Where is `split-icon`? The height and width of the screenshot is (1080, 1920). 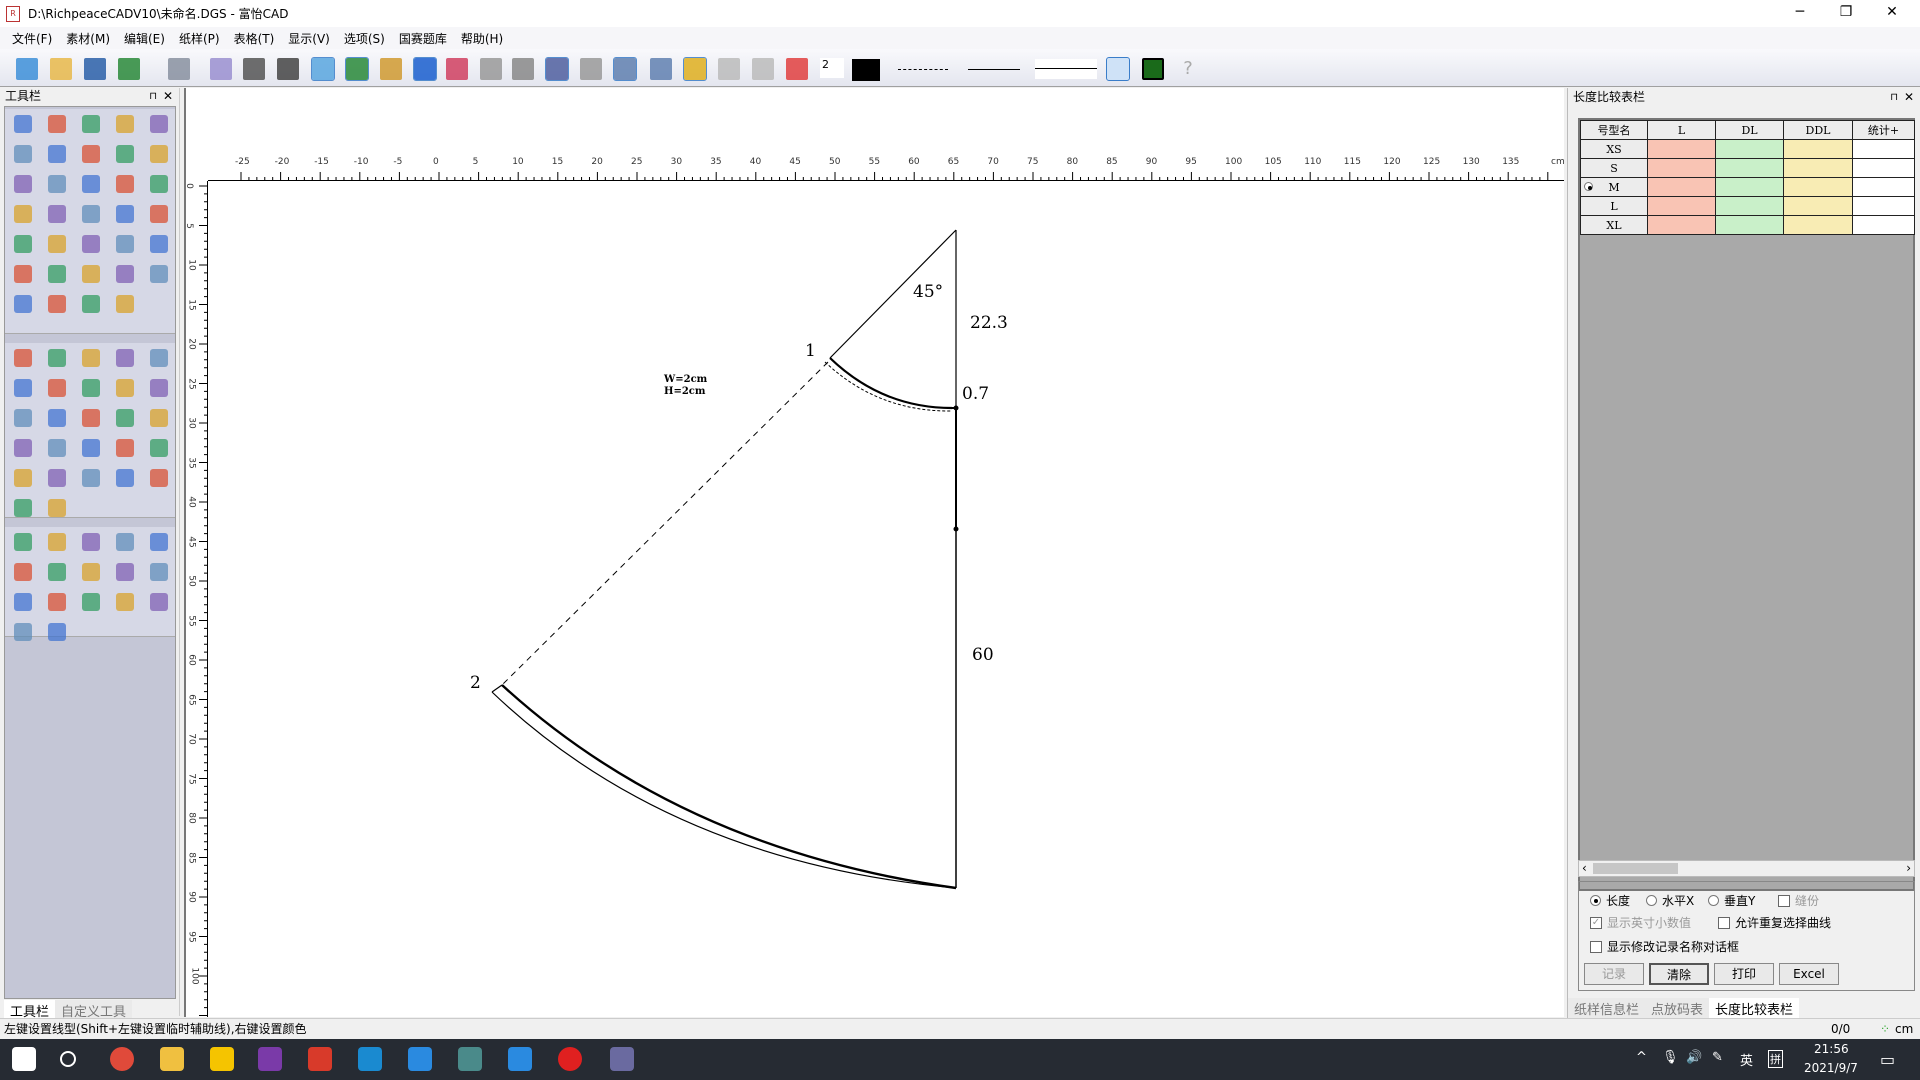 split-icon is located at coordinates (125, 418).